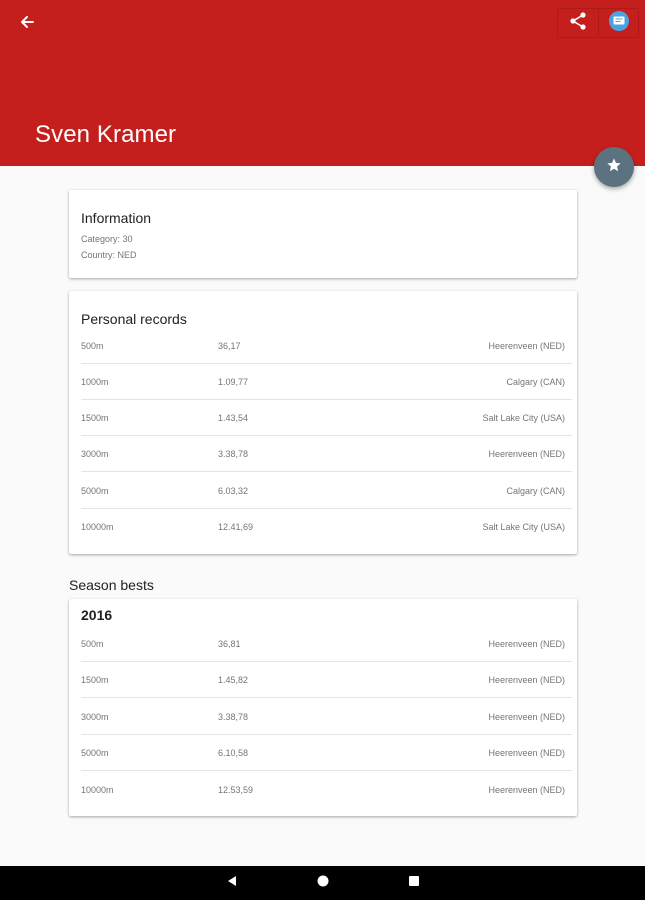 This screenshot has width=645, height=900. I want to click on arrow-back-icon, so click(27, 24).